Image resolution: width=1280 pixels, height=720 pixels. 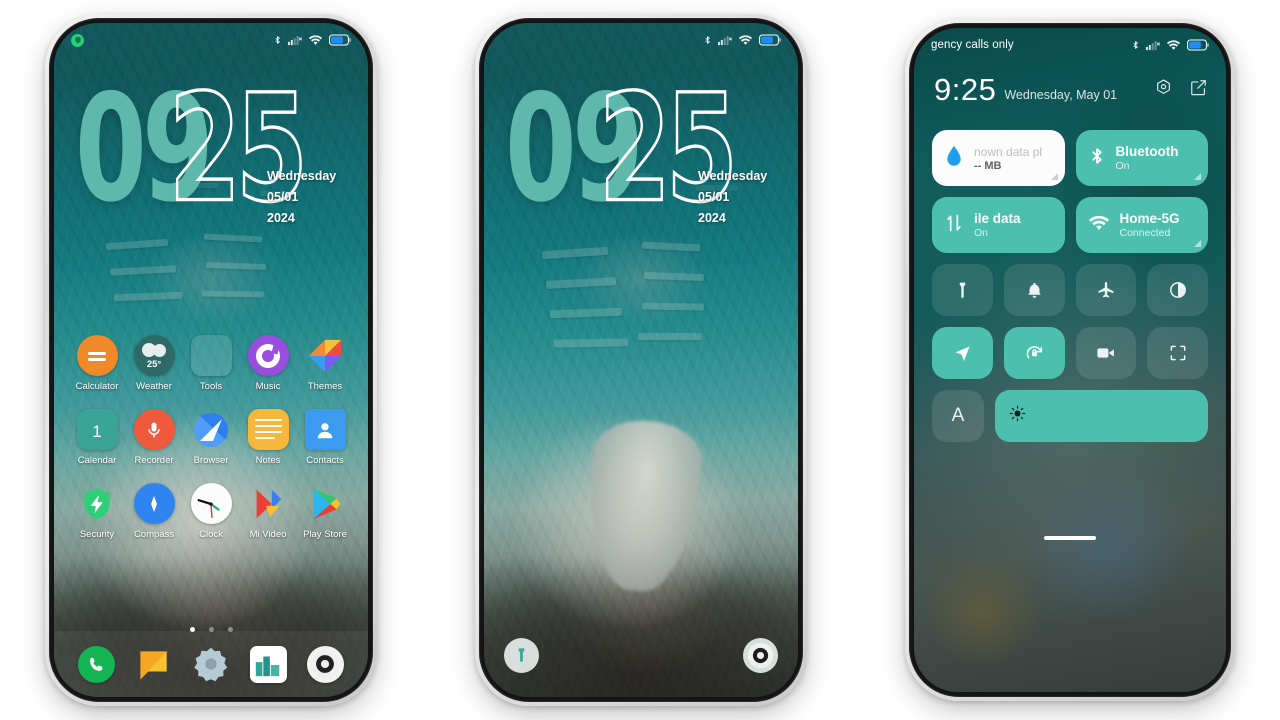 I want to click on tile-sub: -- MB, so click(x=988, y=165).